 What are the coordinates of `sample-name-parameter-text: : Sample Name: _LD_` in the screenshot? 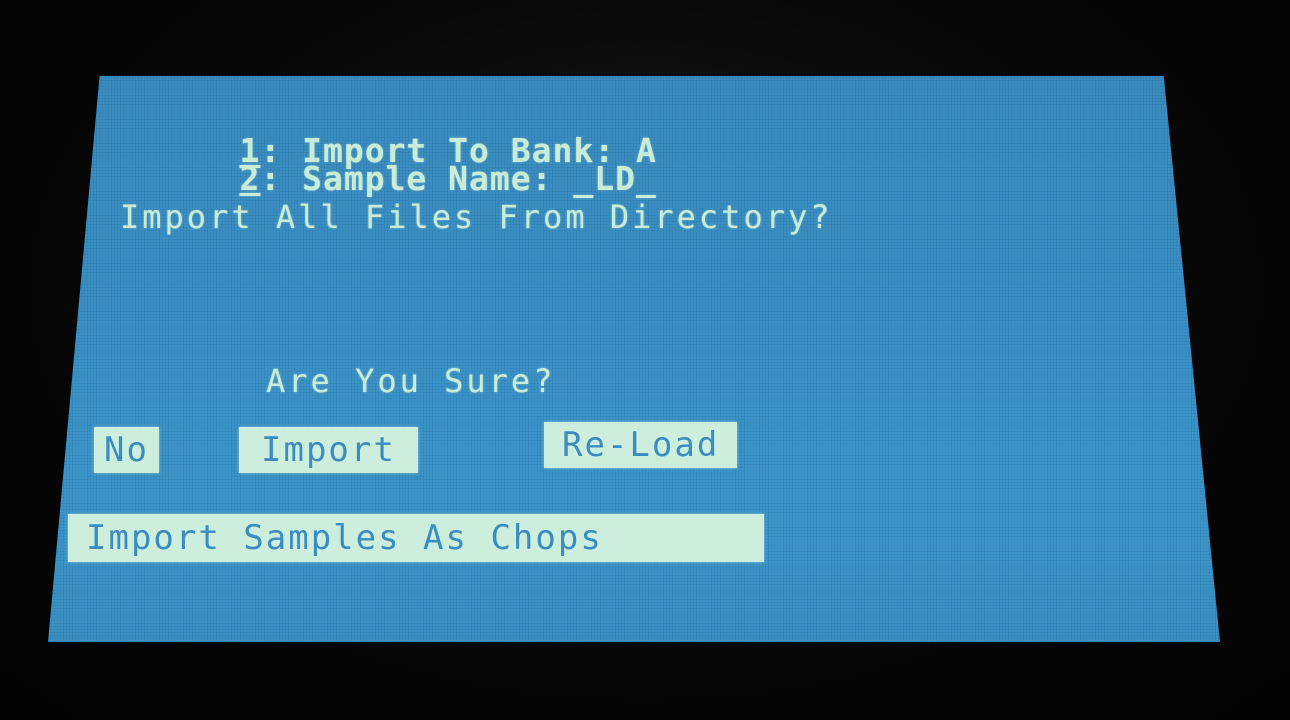 It's located at (458, 178).